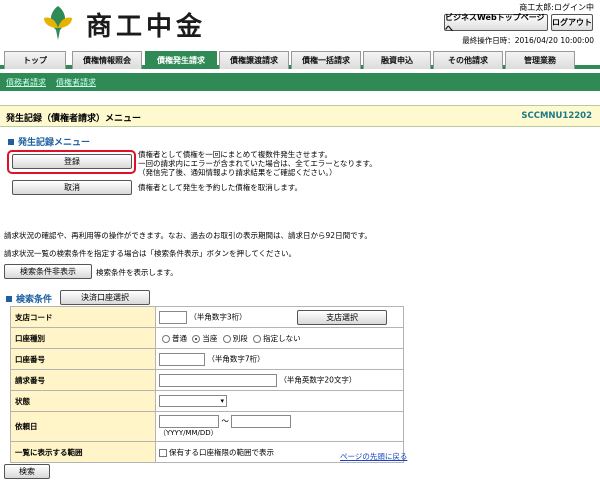  I want to click on status-label: 状態, so click(83, 401).